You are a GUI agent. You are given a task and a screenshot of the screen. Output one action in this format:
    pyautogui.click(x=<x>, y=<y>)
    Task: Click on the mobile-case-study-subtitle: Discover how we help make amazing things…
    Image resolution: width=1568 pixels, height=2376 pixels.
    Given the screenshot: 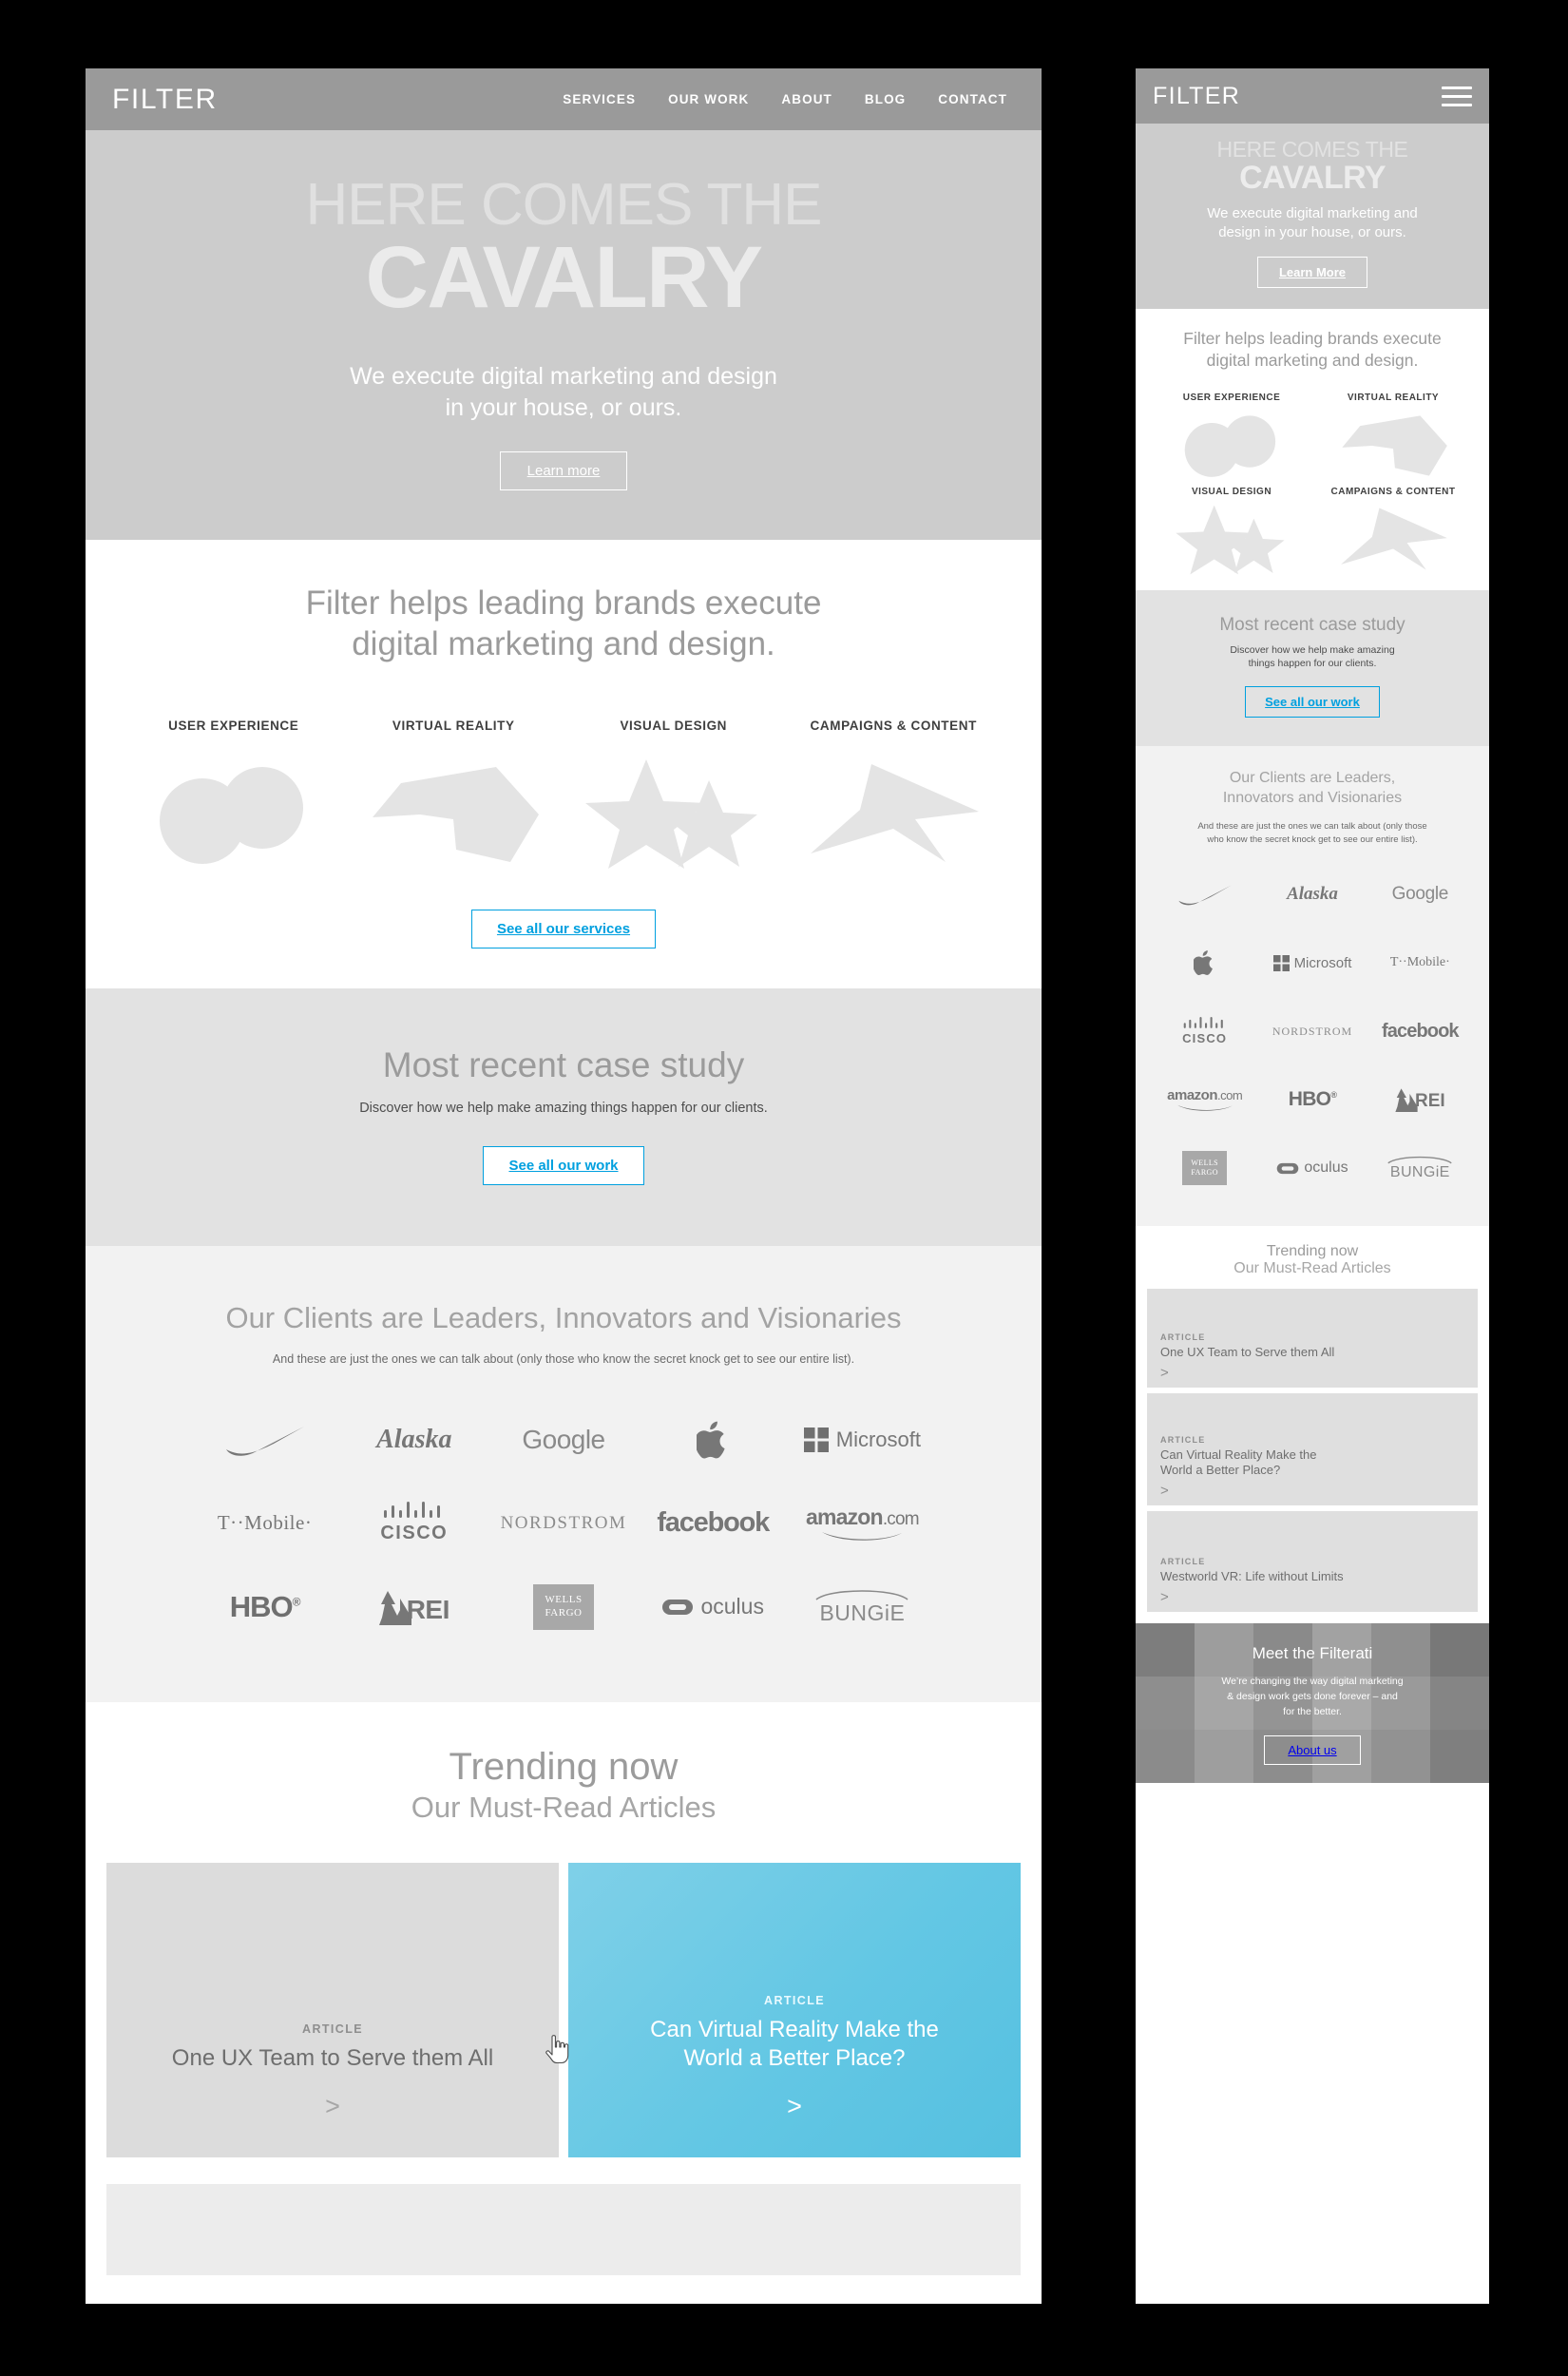 What is the action you would take?
    pyautogui.click(x=1312, y=657)
    